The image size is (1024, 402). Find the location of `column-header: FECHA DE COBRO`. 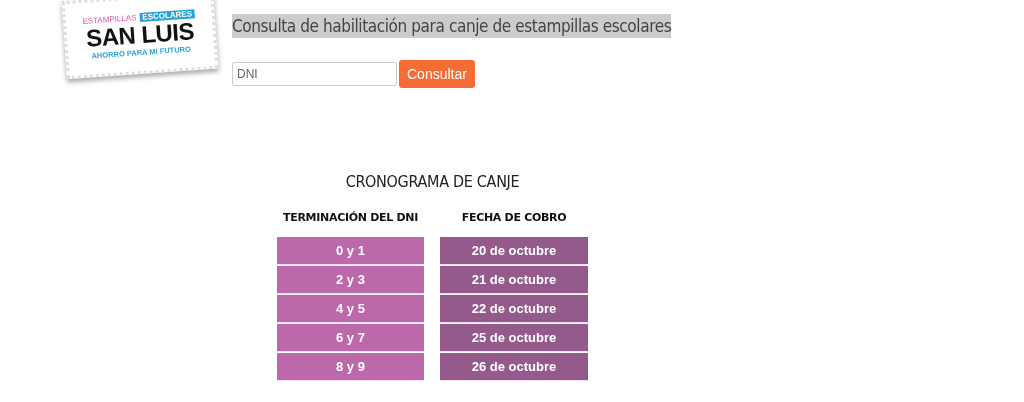

column-header: FECHA DE COBRO is located at coordinates (514, 217).